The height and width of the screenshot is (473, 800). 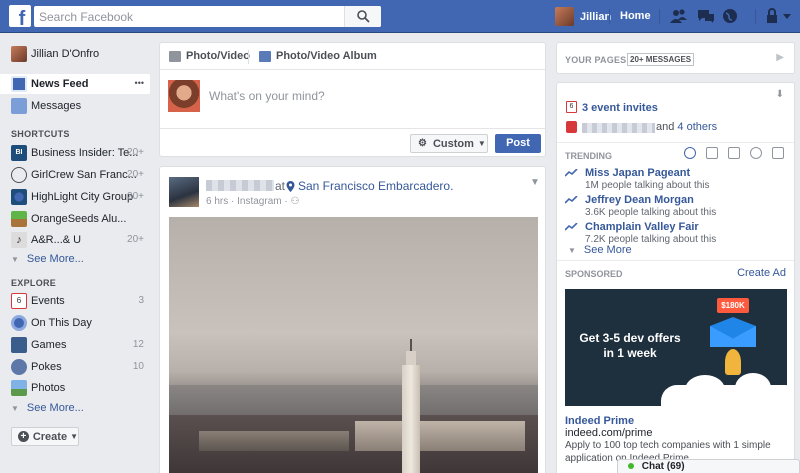 I want to click on sports-icon, so click(x=756, y=153).